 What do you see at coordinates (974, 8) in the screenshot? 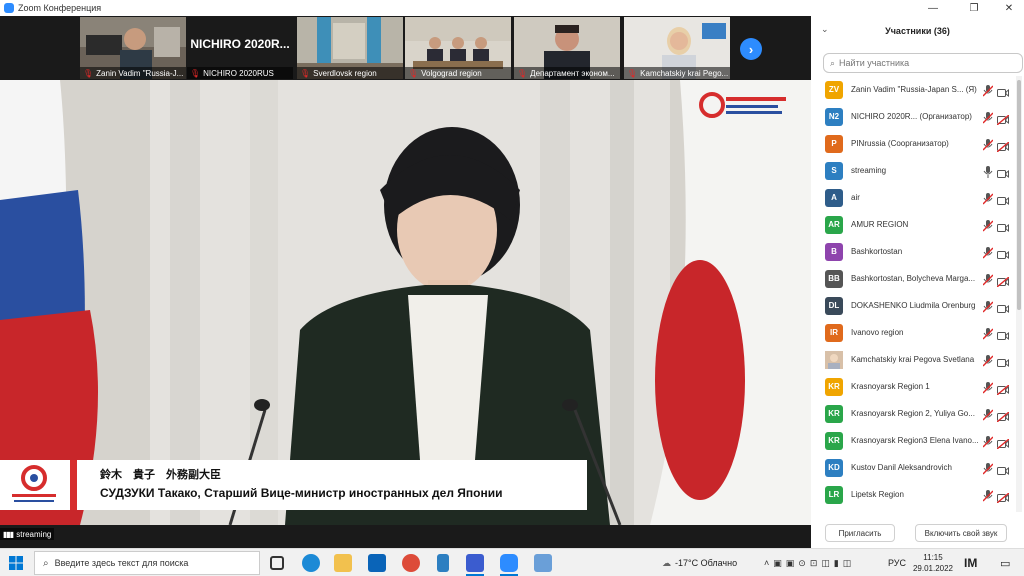
I see `maximize-button: ❐` at bounding box center [974, 8].